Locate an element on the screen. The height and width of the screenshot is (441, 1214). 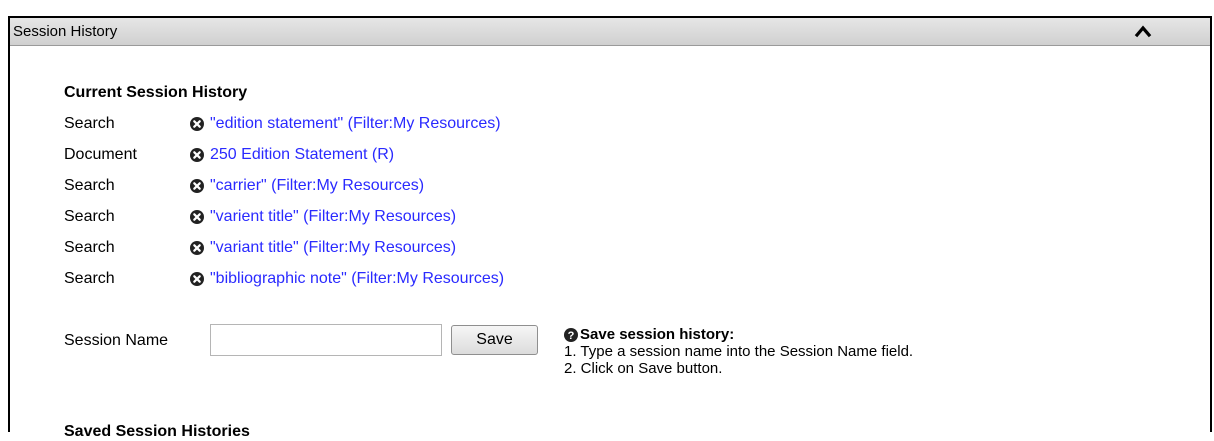
session-name-label: Session Name is located at coordinates (116, 340).